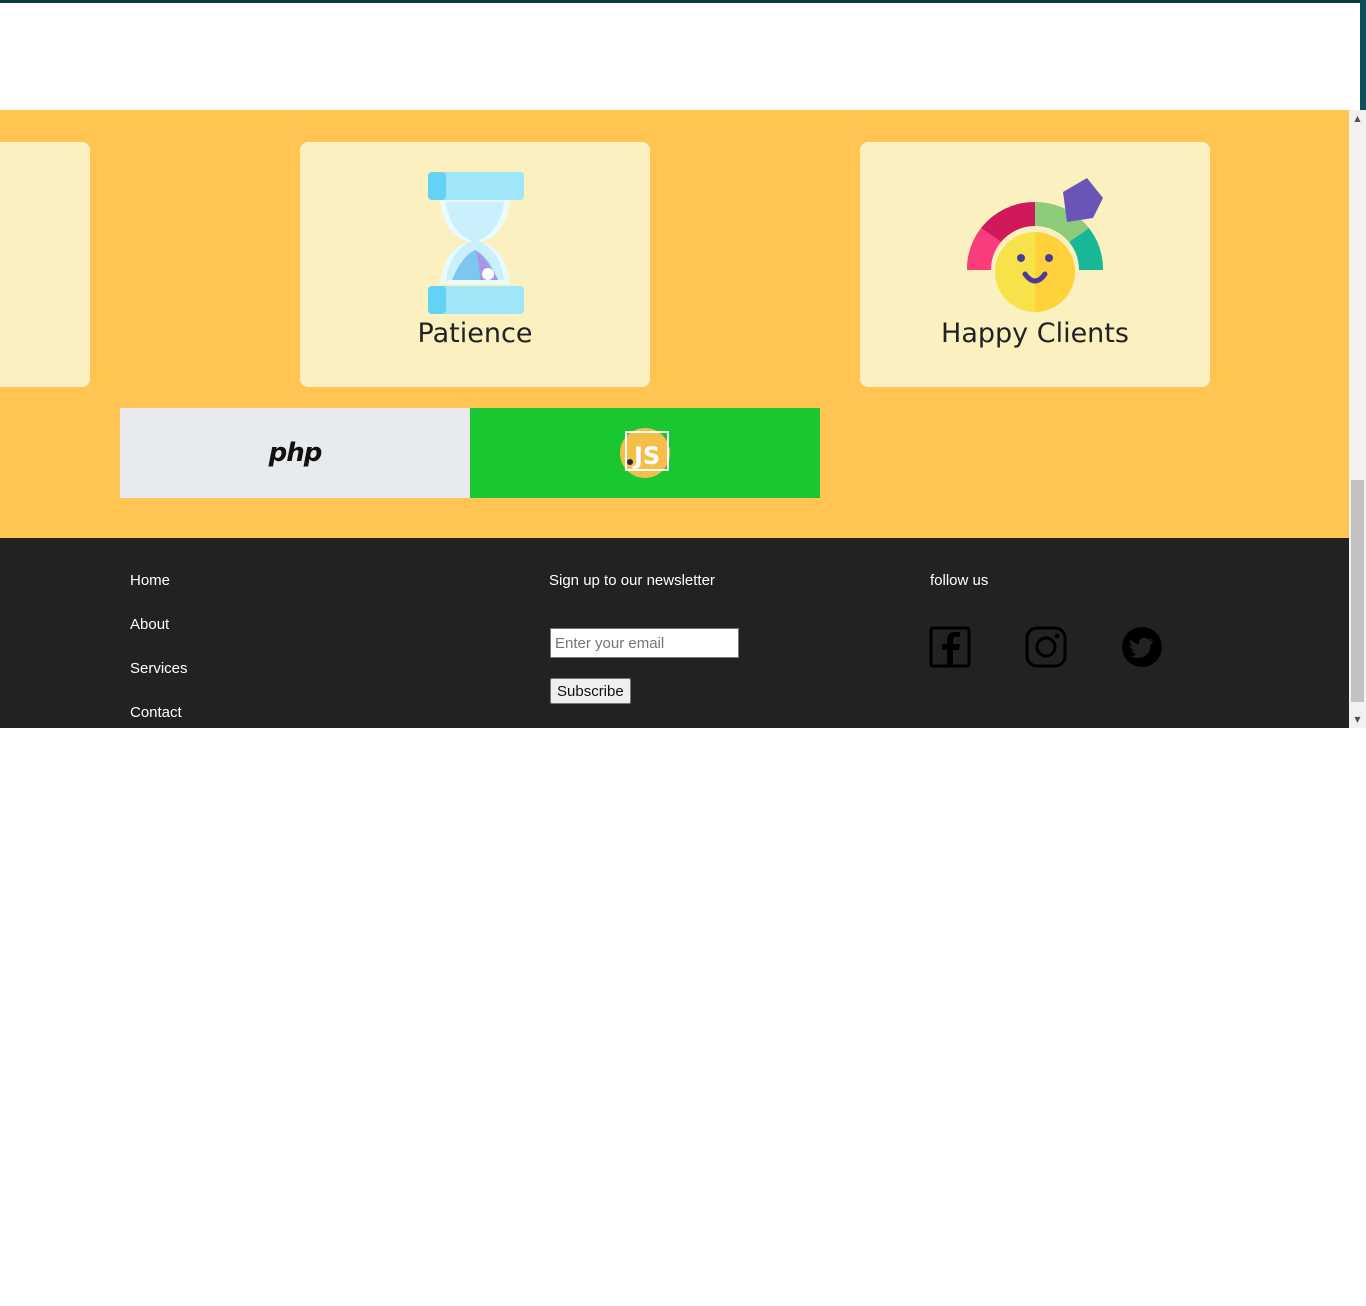 The width and height of the screenshot is (1366, 1306). I want to click on subscribe-button: Subscribe, so click(590, 691).